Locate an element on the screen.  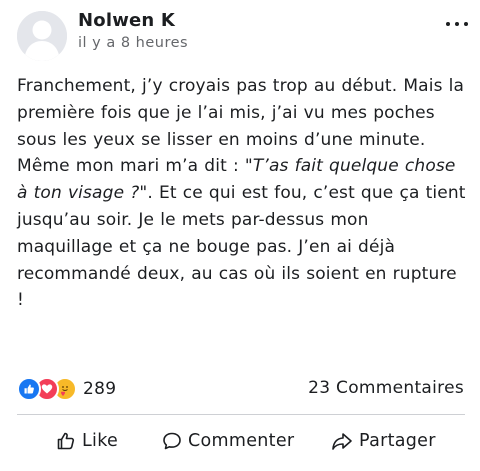
comment-button-label: Commenter is located at coordinates (241, 441).